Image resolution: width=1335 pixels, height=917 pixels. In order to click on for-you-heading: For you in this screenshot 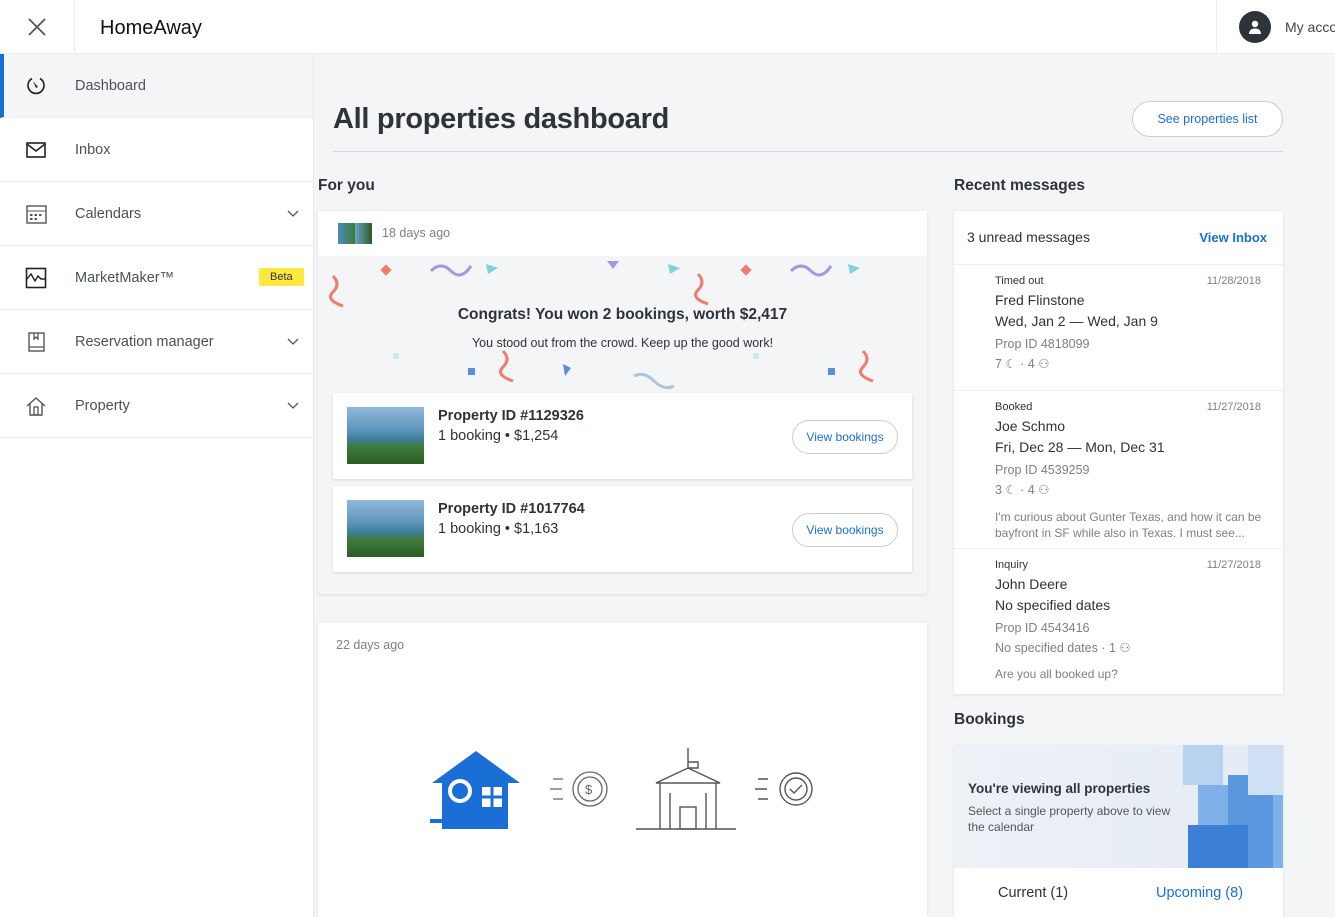, I will do `click(346, 185)`.